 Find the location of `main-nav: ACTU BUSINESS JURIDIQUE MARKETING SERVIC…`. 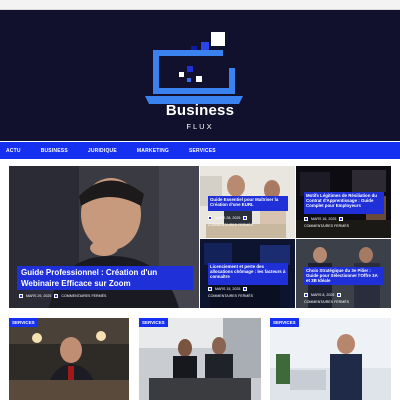

main-nav: ACTU BUSINESS JURIDIQUE MARKETING SERVIC… is located at coordinates (200, 150).